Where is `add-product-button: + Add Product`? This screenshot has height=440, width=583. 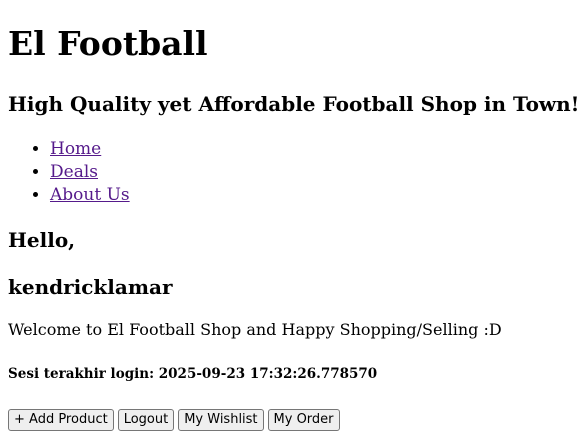
add-product-button: + Add Product is located at coordinates (61, 420).